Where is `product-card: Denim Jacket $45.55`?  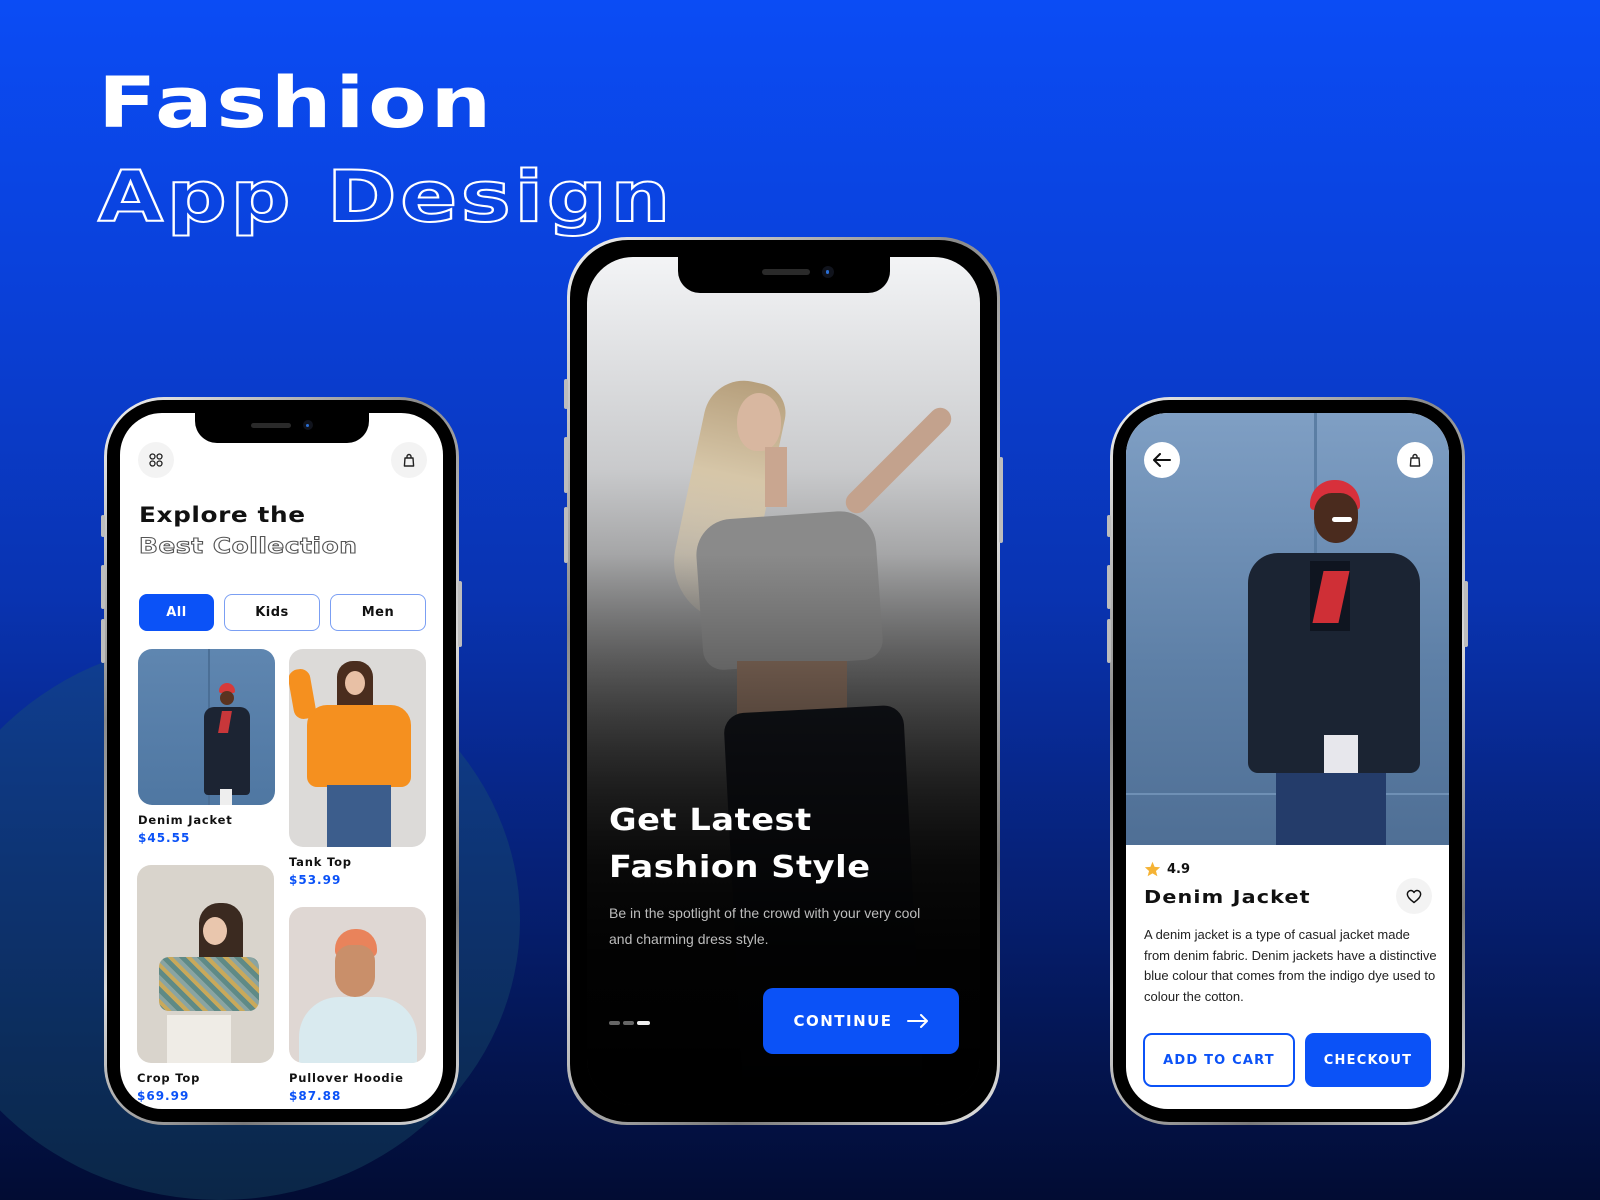 product-card: Denim Jacket $45.55 is located at coordinates (206, 747).